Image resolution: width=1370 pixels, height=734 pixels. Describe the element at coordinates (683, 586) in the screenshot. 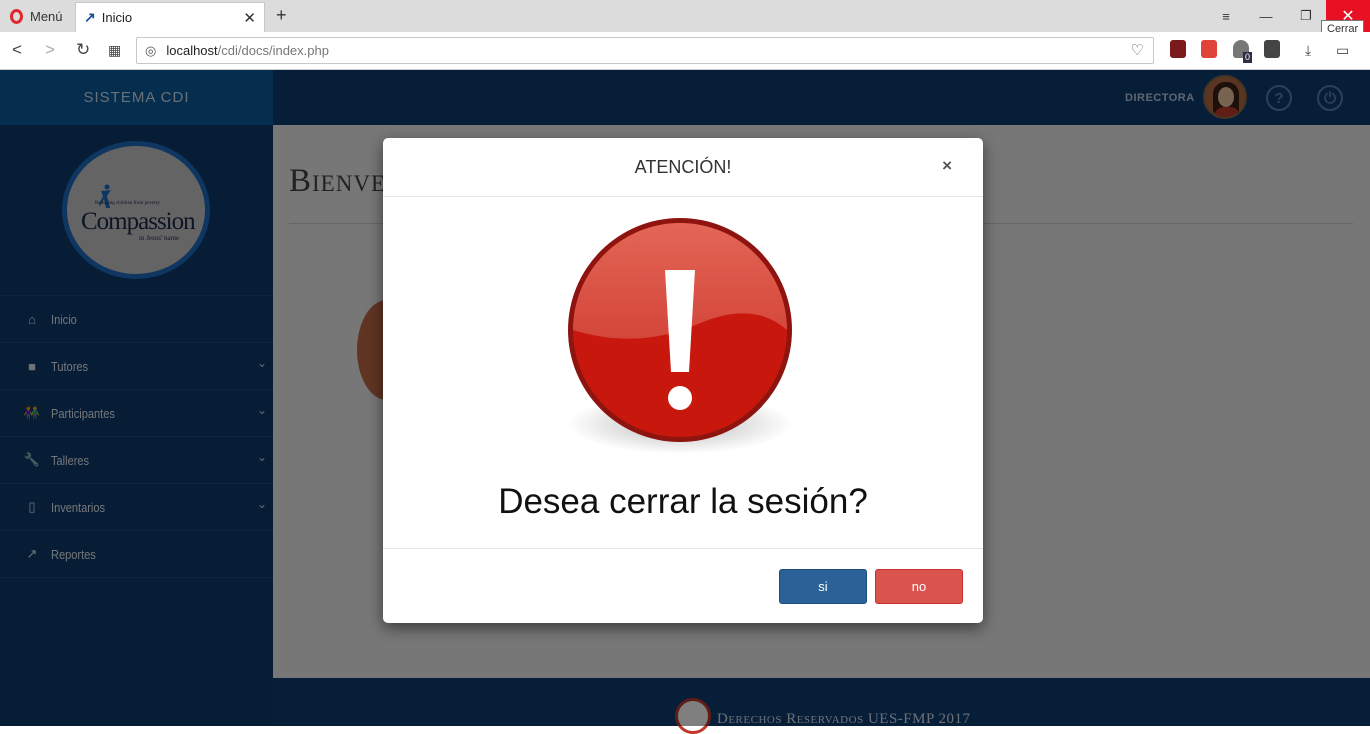

I see `modal-footer: si no` at that location.